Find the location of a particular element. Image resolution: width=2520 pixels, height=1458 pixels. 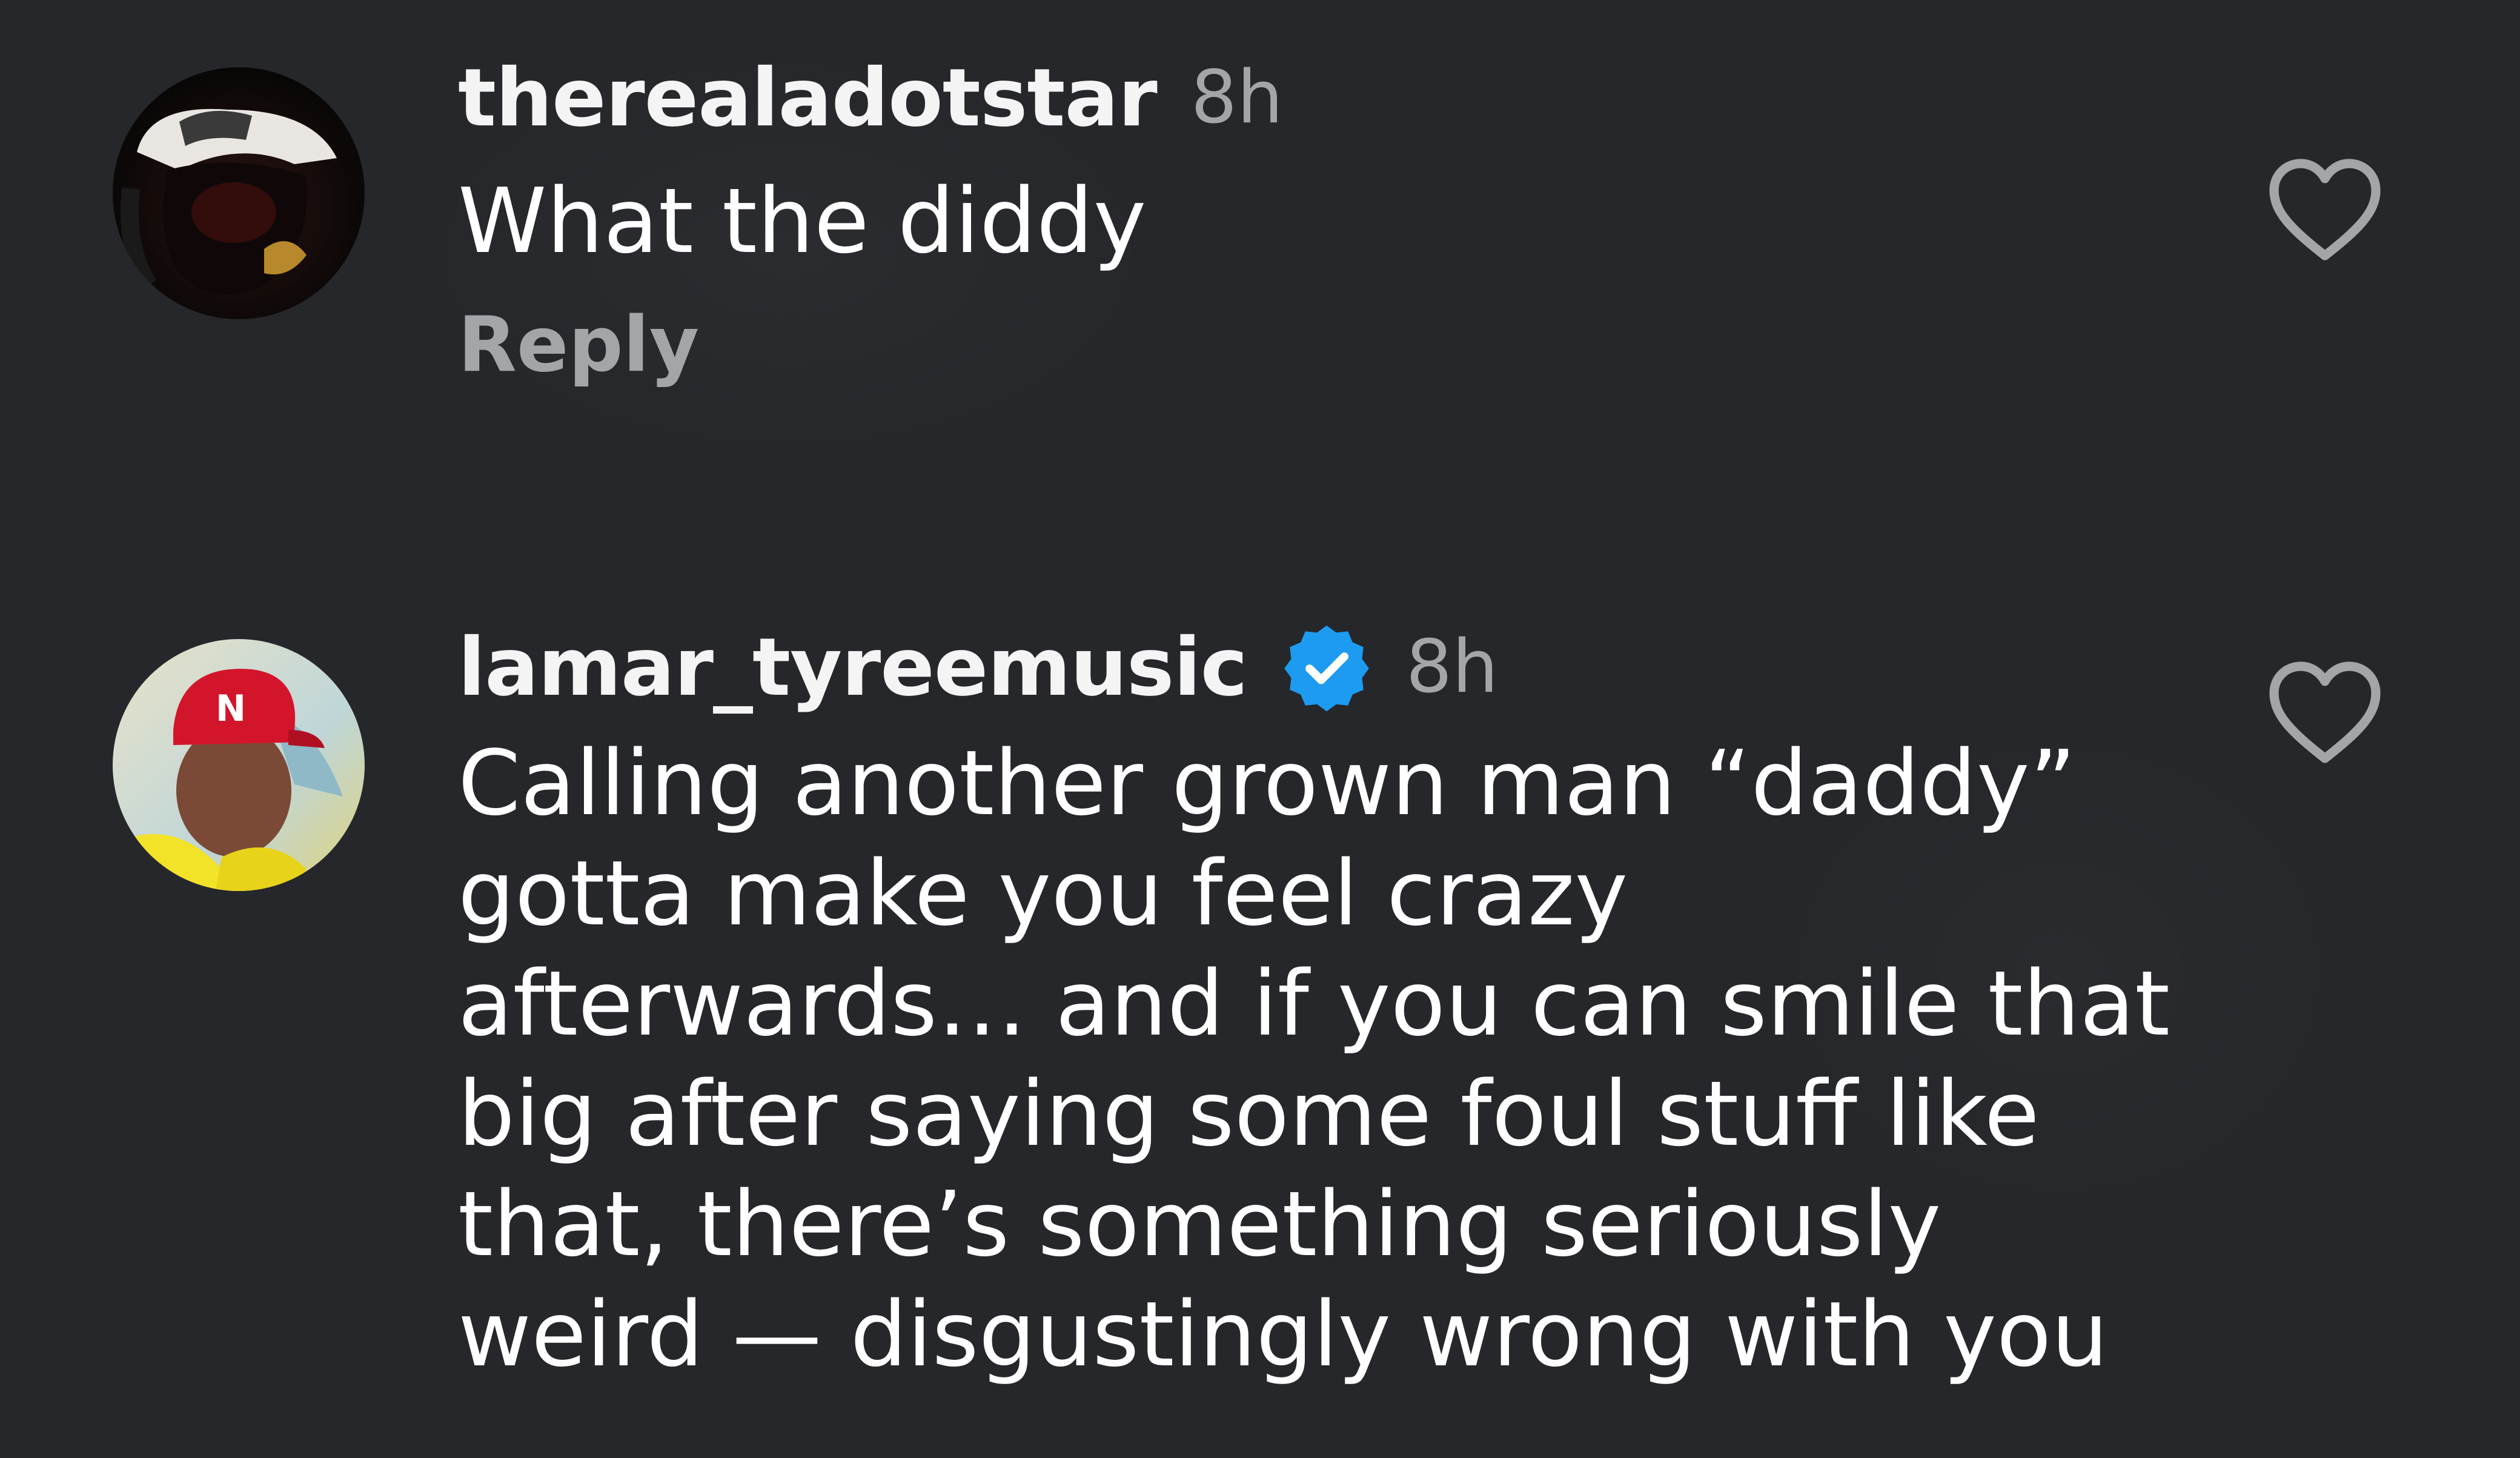

svg-text: N is located at coordinates (231, 709).